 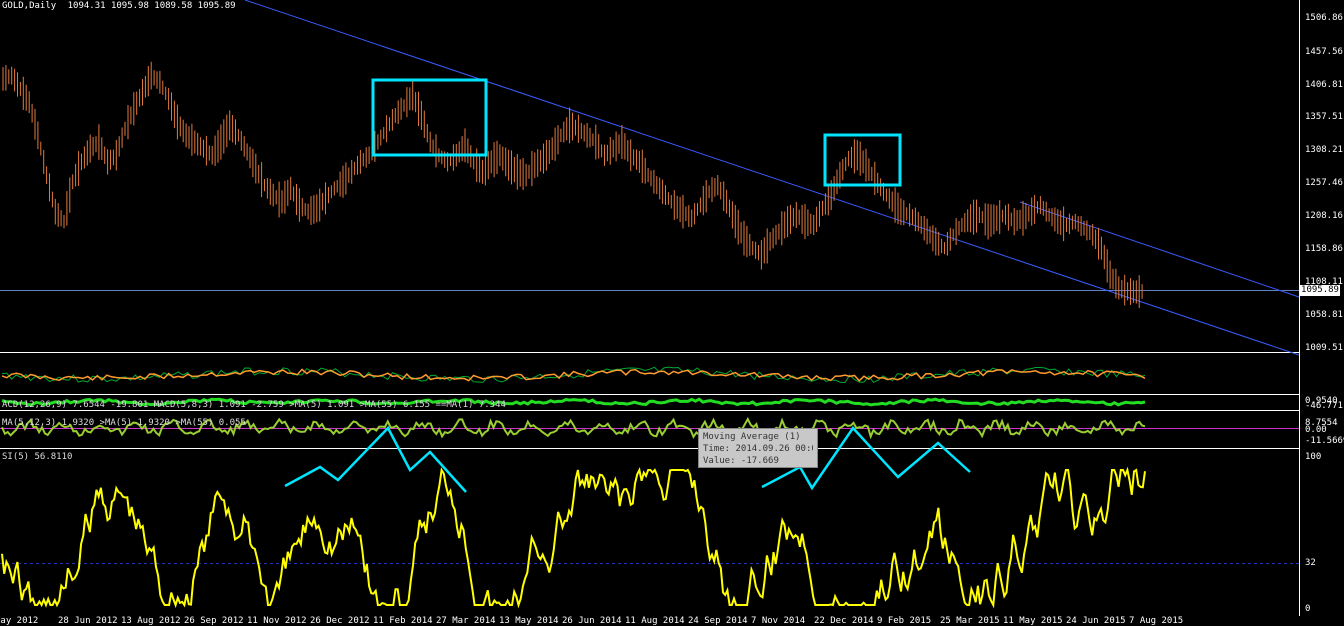 What do you see at coordinates (1324, 315) in the screenshot?
I see `price-tick: 1058.81` at bounding box center [1324, 315].